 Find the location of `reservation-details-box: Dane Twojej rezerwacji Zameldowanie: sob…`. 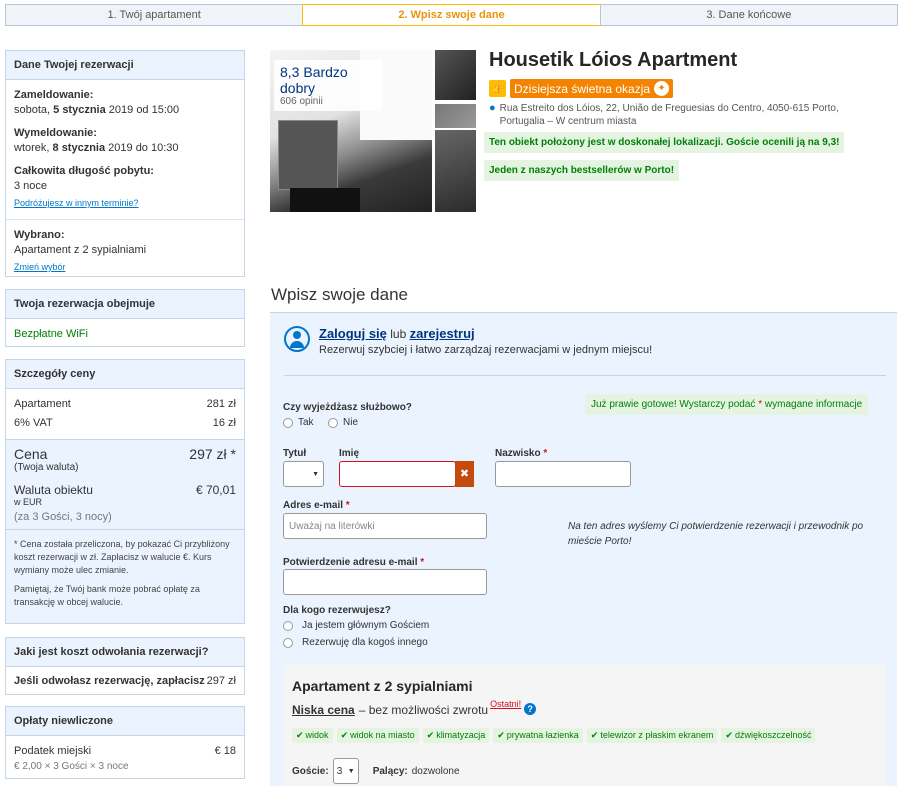

reservation-details-box: Dane Twojej rezerwacji Zameldowanie: sob… is located at coordinates (125, 163).